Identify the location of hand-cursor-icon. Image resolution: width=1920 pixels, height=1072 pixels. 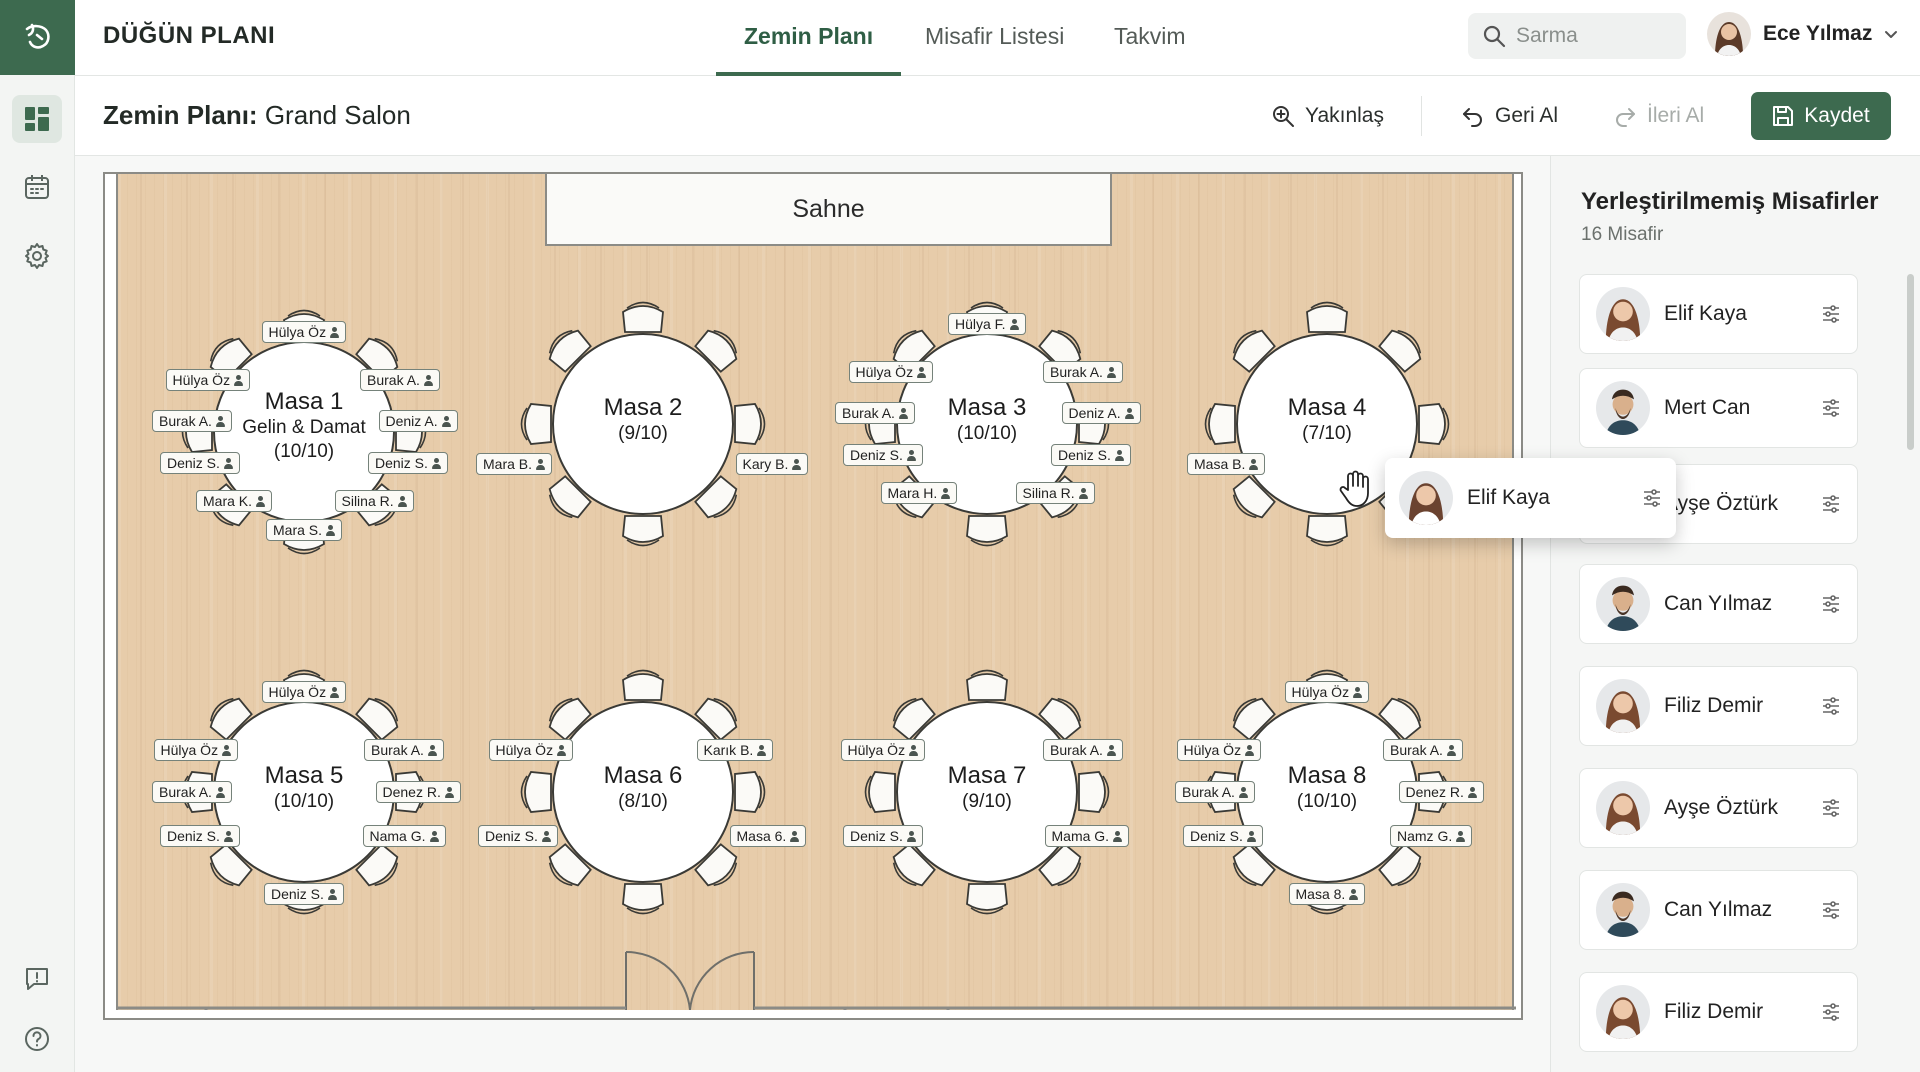
(1354, 488).